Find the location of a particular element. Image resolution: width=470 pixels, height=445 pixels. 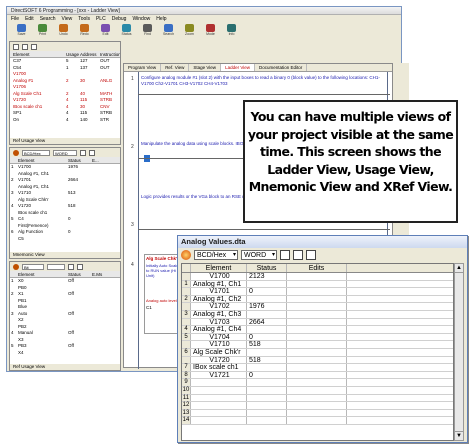

toolbar-button-zoom: Zoom is located at coordinates (189, 30).